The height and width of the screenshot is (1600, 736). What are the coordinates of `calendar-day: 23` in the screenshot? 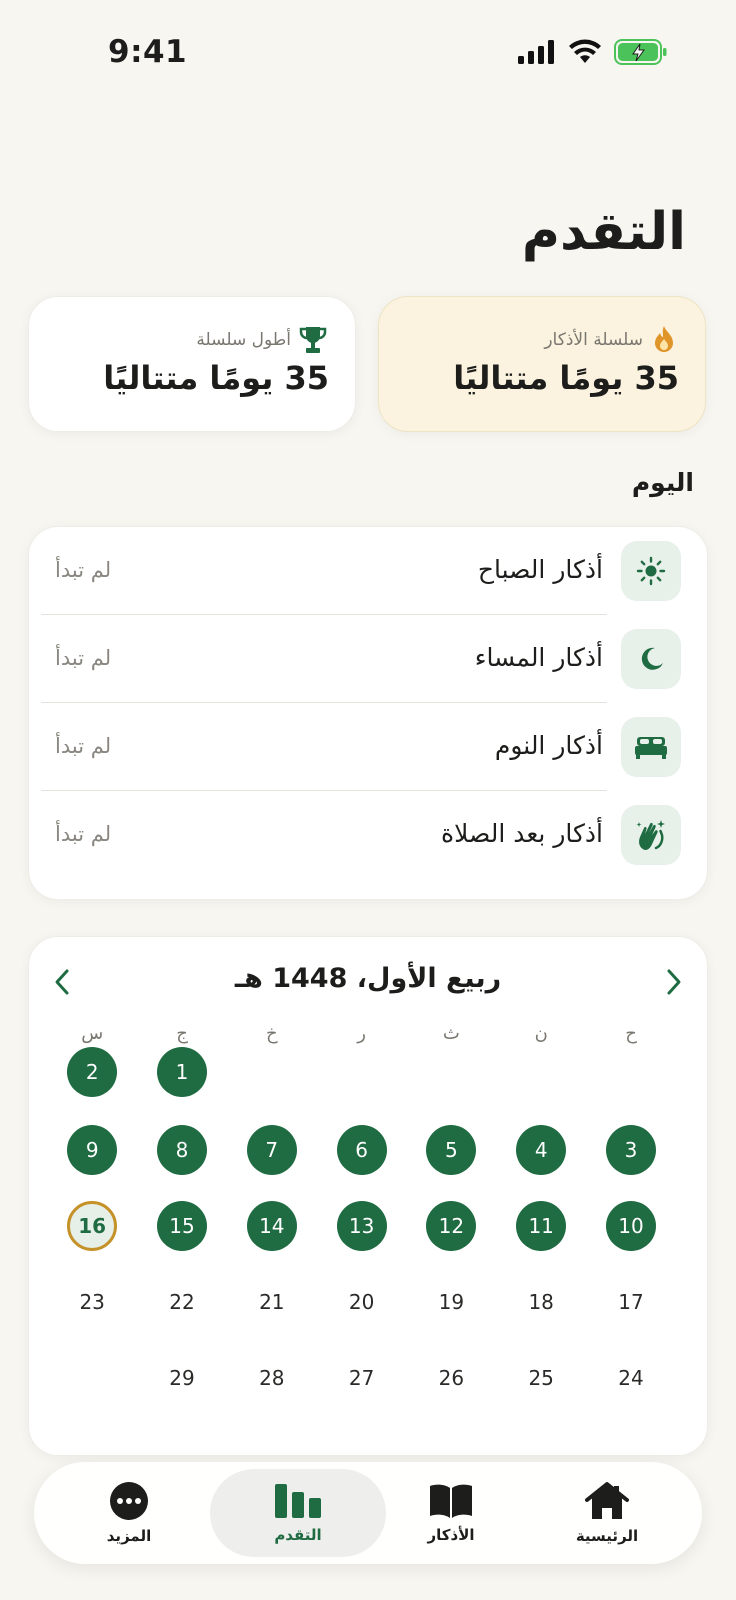 It's located at (92, 1302).